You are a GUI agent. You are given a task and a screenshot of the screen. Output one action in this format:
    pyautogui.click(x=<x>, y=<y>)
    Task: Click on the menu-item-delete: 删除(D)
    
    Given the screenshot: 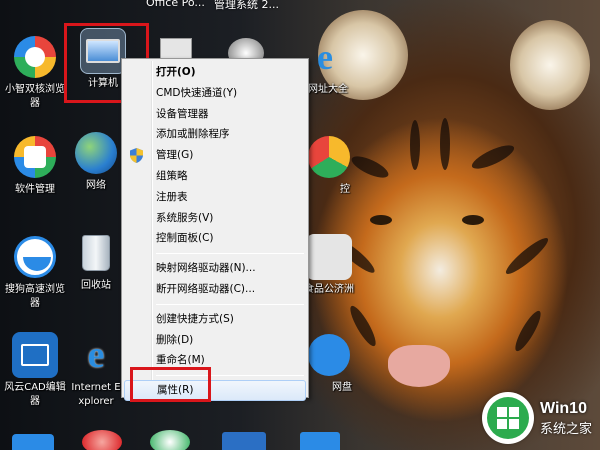 What is the action you would take?
    pyautogui.click(x=215, y=340)
    